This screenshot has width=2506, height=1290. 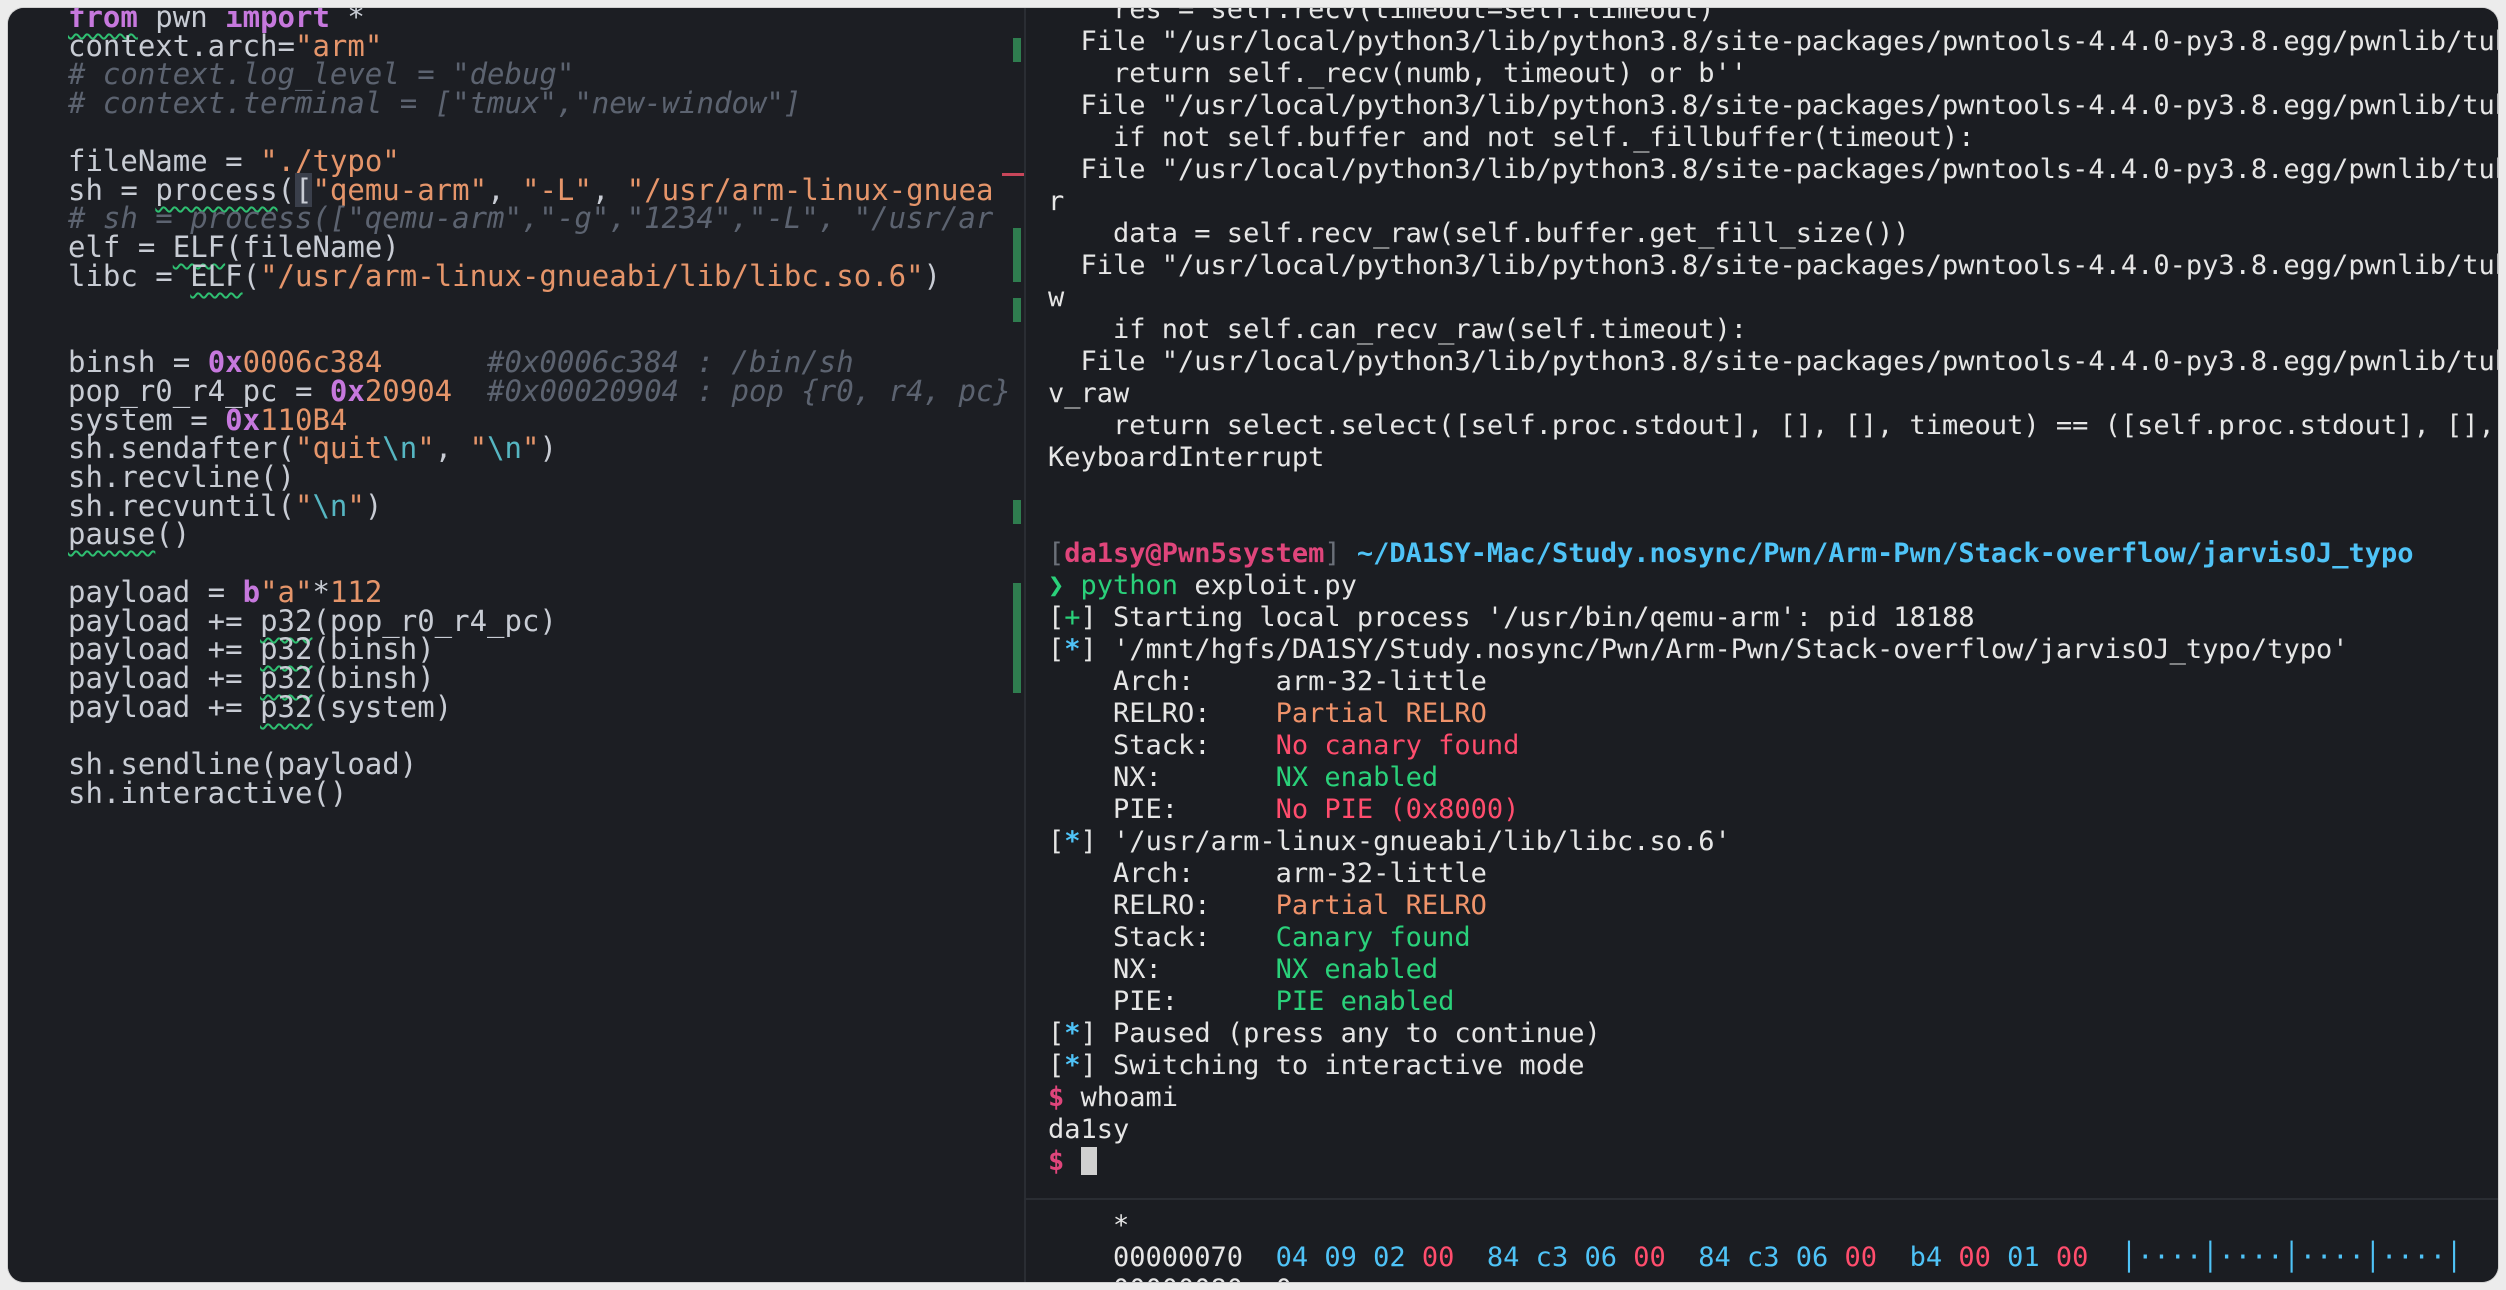 What do you see at coordinates (129, 534) in the screenshot?
I see `code-line-19: pause()` at bounding box center [129, 534].